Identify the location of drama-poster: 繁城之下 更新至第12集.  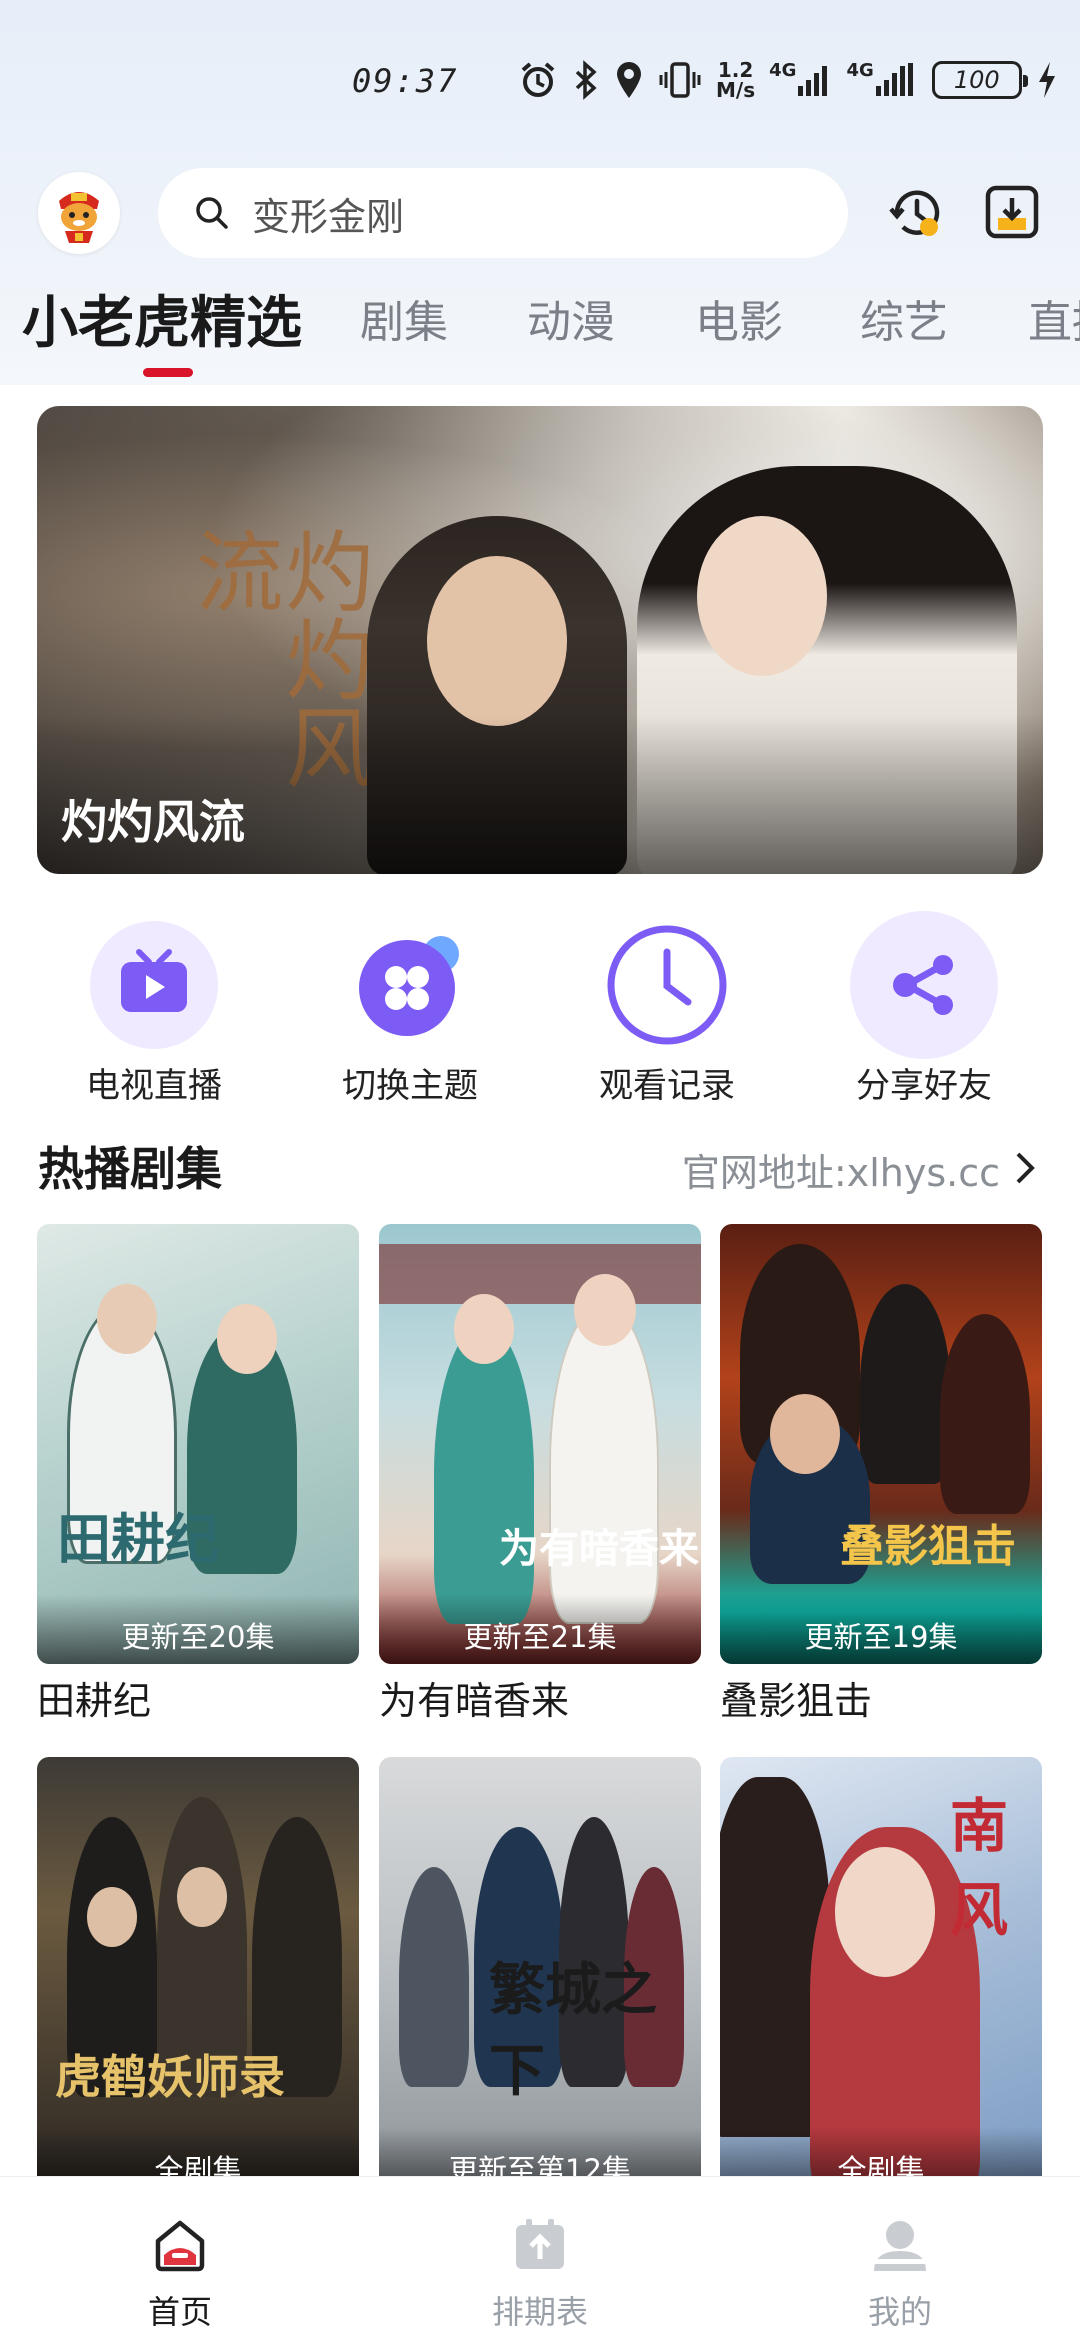
(540, 1977).